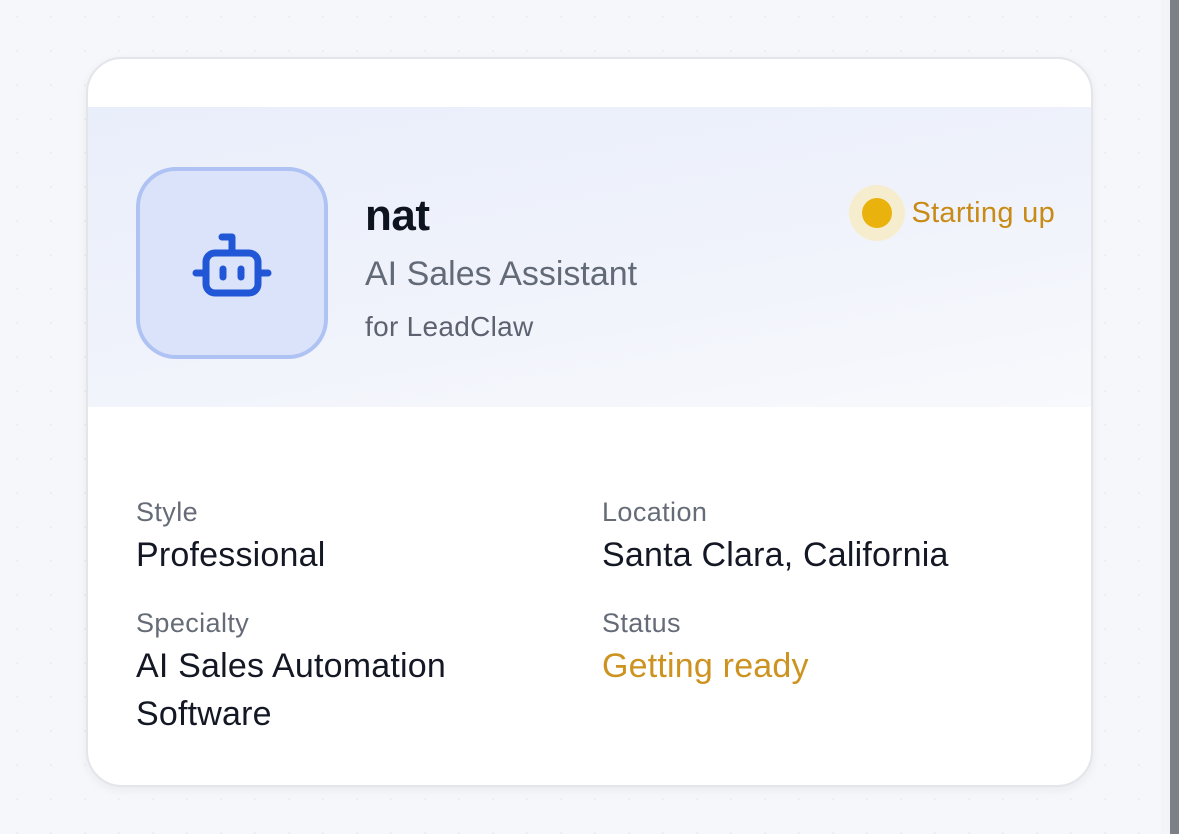  I want to click on specialty-label: Specialty, so click(193, 623).